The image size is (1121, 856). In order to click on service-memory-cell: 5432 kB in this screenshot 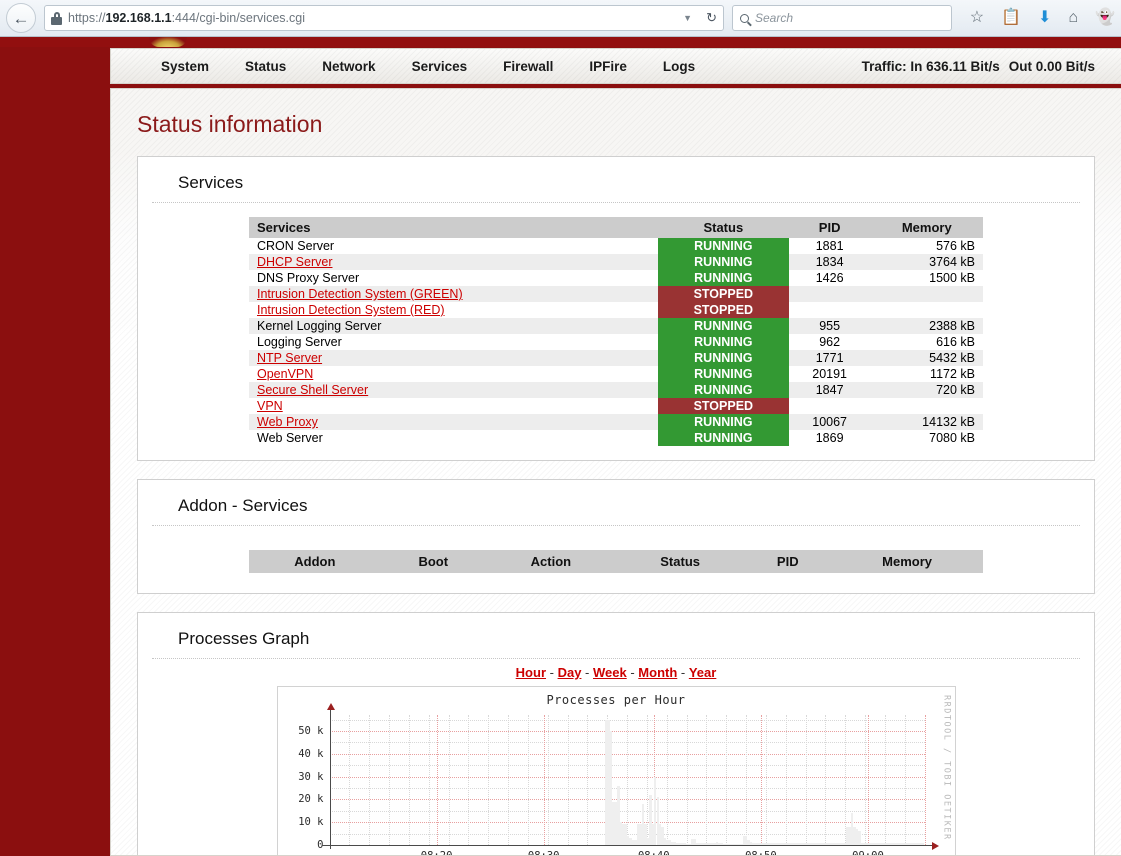, I will do `click(926, 358)`.